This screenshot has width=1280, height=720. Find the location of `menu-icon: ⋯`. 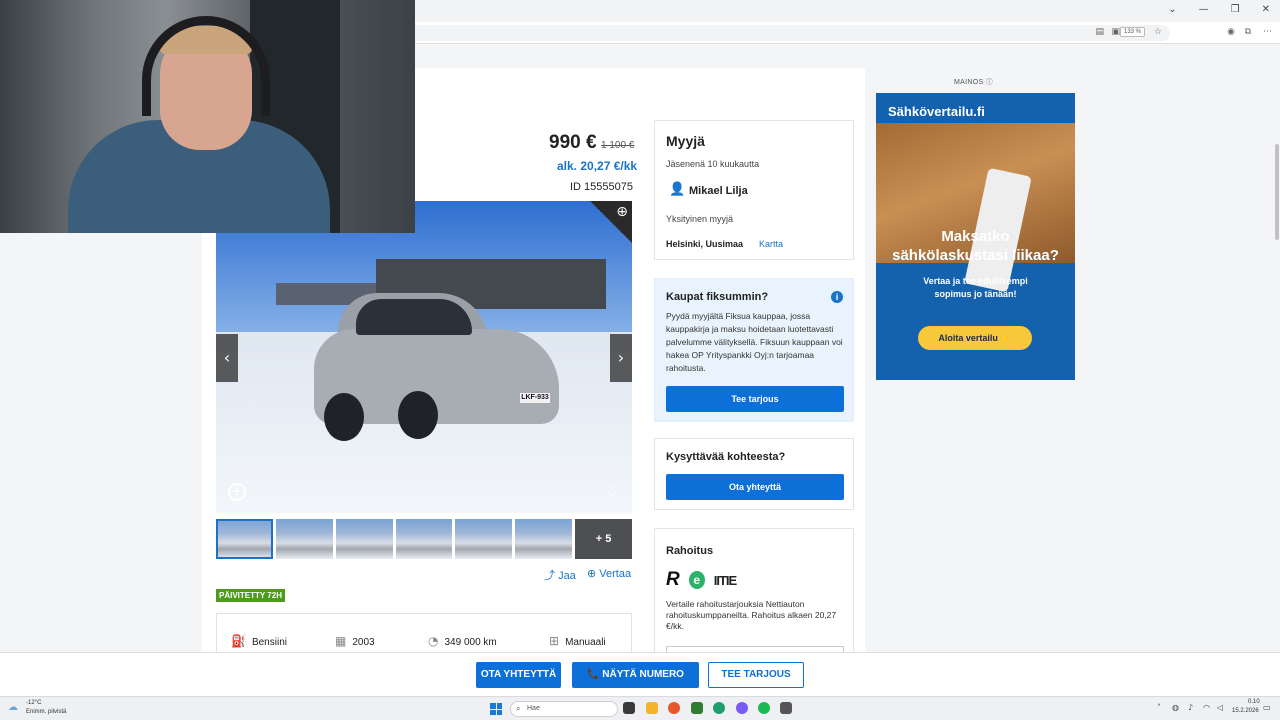

menu-icon: ⋯ is located at coordinates (1267, 32).